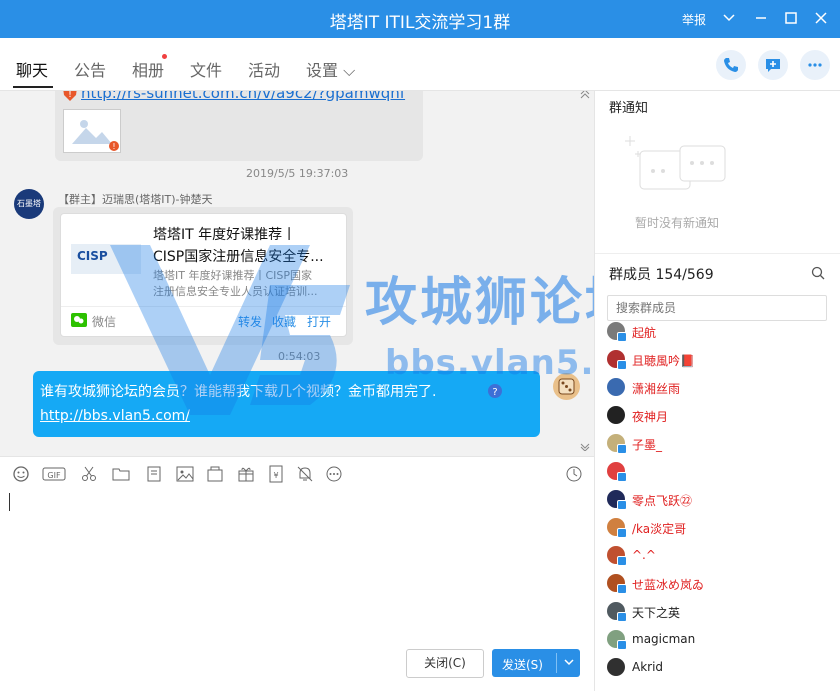 Image resolution: width=840 pixels, height=691 pixels. Describe the element at coordinates (203, 306) in the screenshot. I see `card-divider` at that location.